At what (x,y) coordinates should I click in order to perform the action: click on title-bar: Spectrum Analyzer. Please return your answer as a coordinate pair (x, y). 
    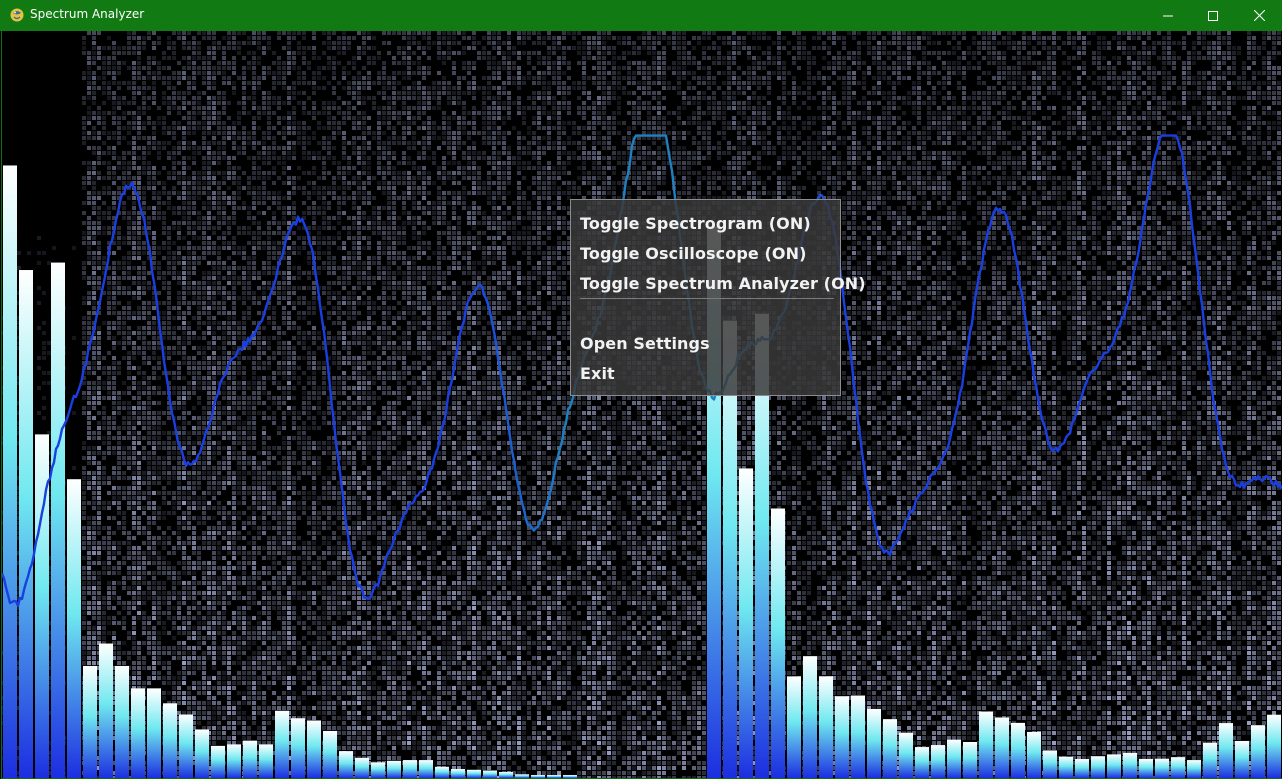
    Looking at the image, I should click on (641, 15).